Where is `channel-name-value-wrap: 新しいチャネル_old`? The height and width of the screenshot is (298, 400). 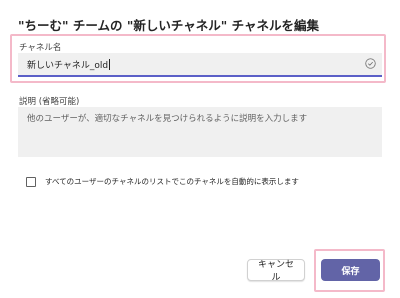 channel-name-value-wrap: 新しいチャネル_old is located at coordinates (69, 64).